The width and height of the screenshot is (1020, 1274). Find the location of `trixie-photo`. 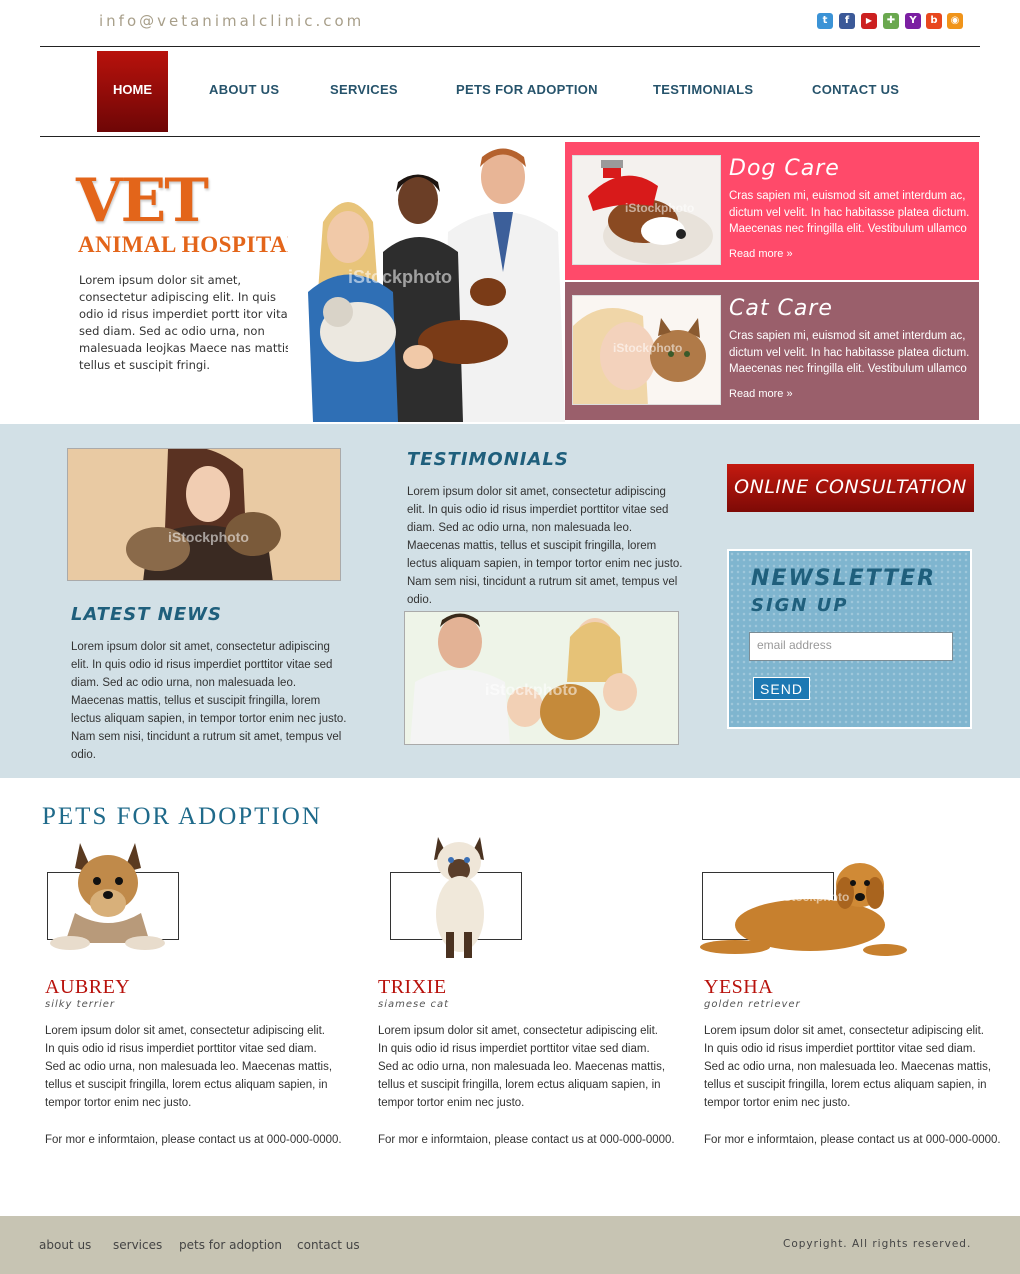

trixie-photo is located at coordinates (460, 896).